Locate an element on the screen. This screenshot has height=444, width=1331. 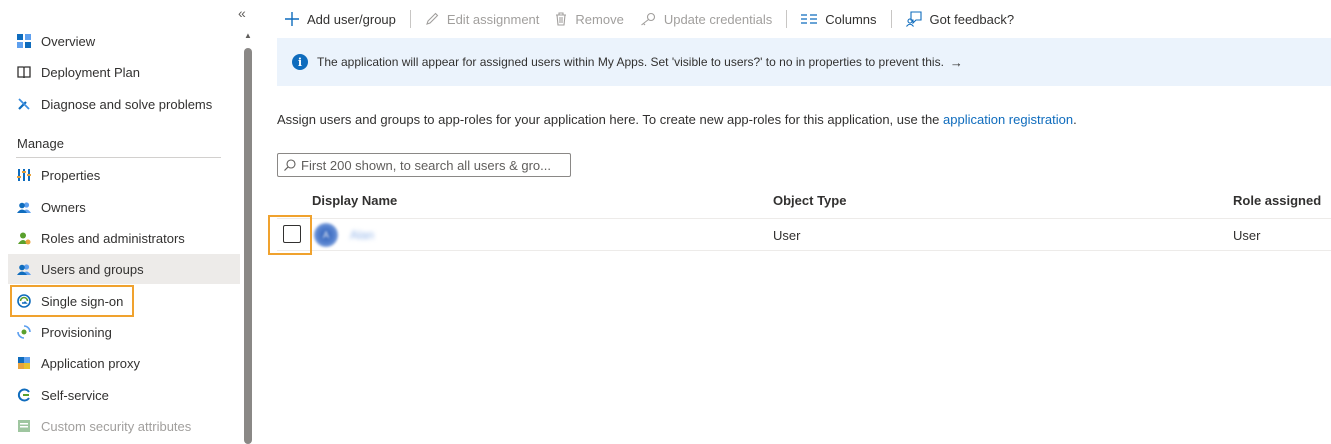
update-credentials-label: Update credentials is located at coordinates (718, 19).